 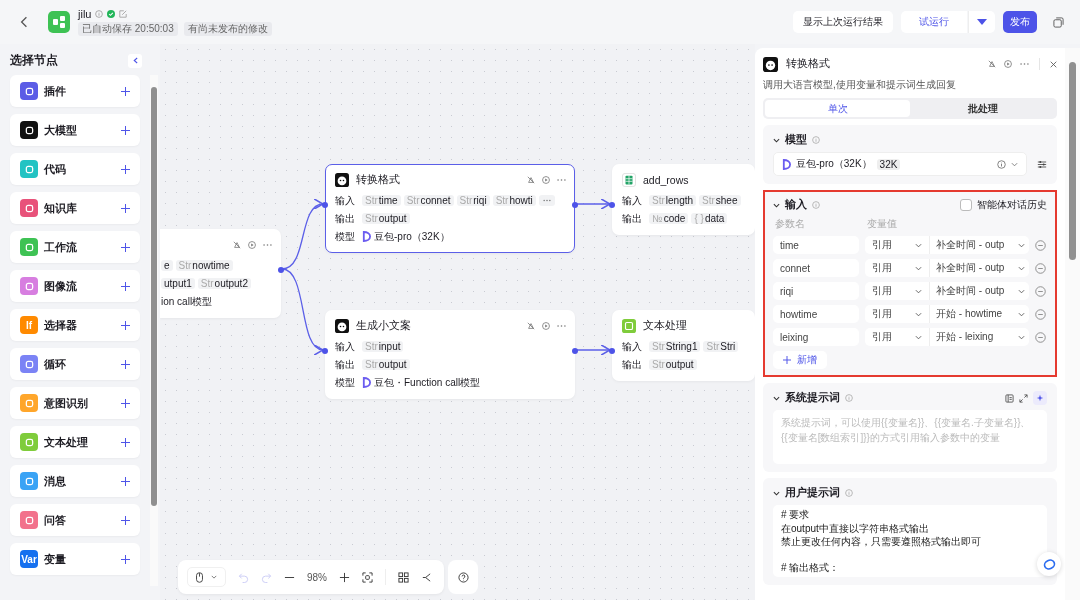 What do you see at coordinates (1053, 64) in the screenshot?
I see `close-icon` at bounding box center [1053, 64].